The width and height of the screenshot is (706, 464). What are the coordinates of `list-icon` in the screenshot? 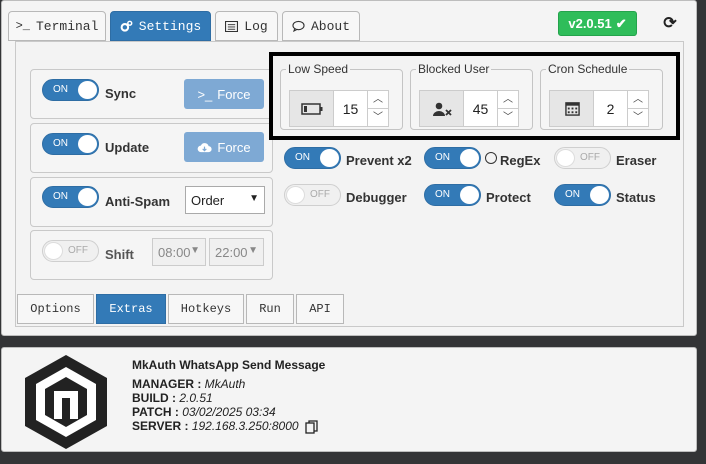 It's located at (232, 26).